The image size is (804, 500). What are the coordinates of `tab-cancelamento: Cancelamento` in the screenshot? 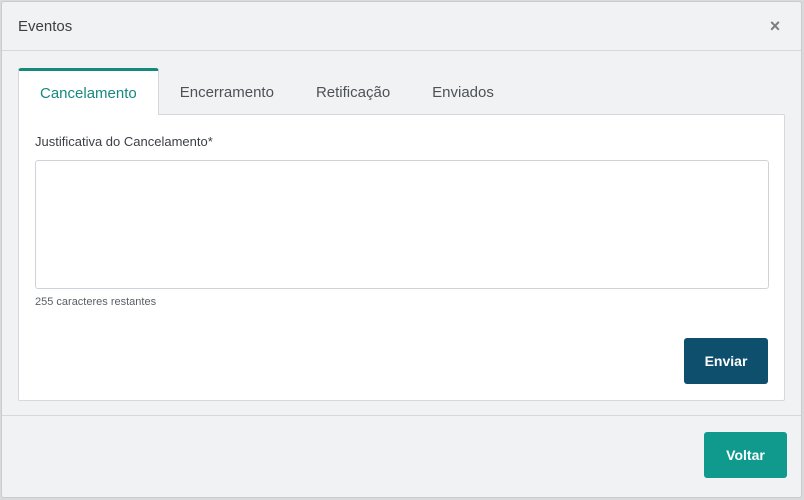 It's located at (88, 91).